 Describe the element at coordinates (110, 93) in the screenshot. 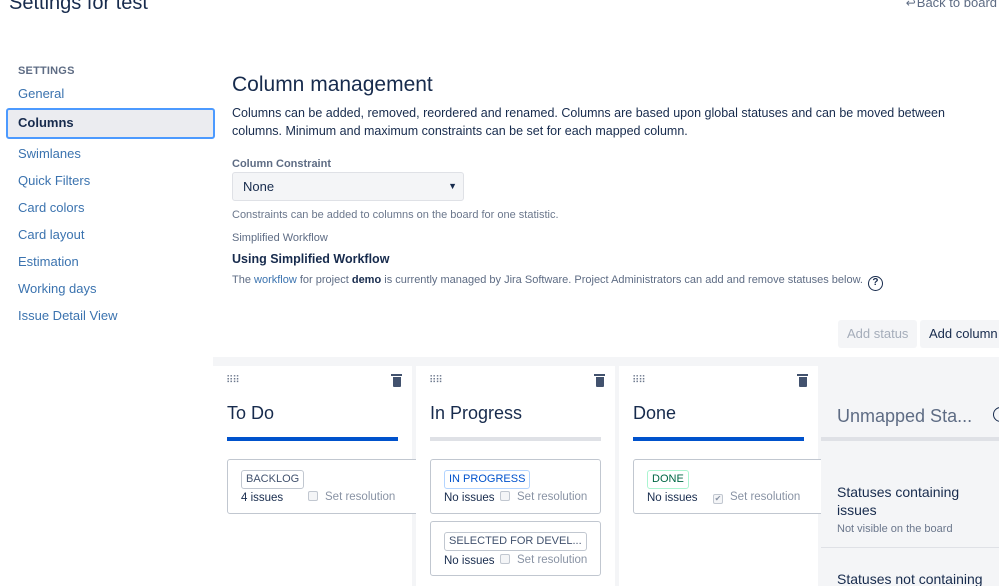

I see `sidebar-item-general: General` at that location.